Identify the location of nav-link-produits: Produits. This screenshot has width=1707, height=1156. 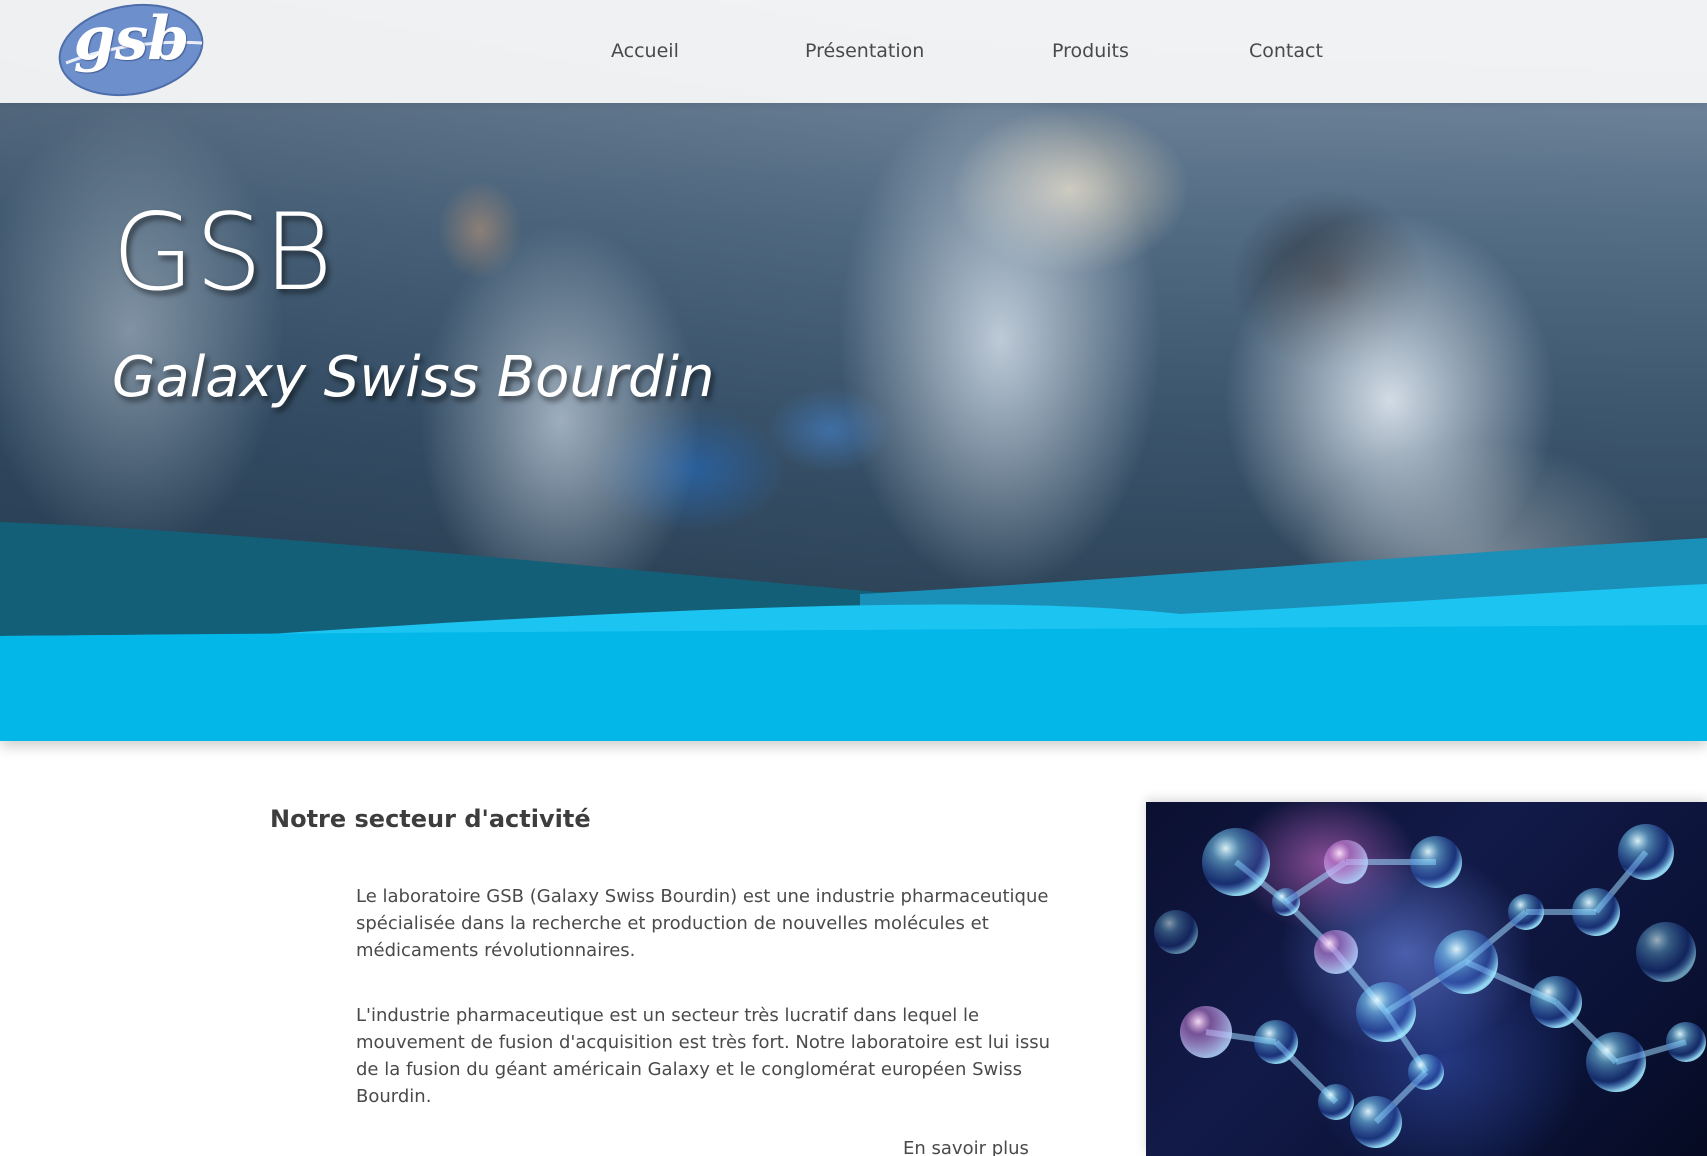
(1090, 51).